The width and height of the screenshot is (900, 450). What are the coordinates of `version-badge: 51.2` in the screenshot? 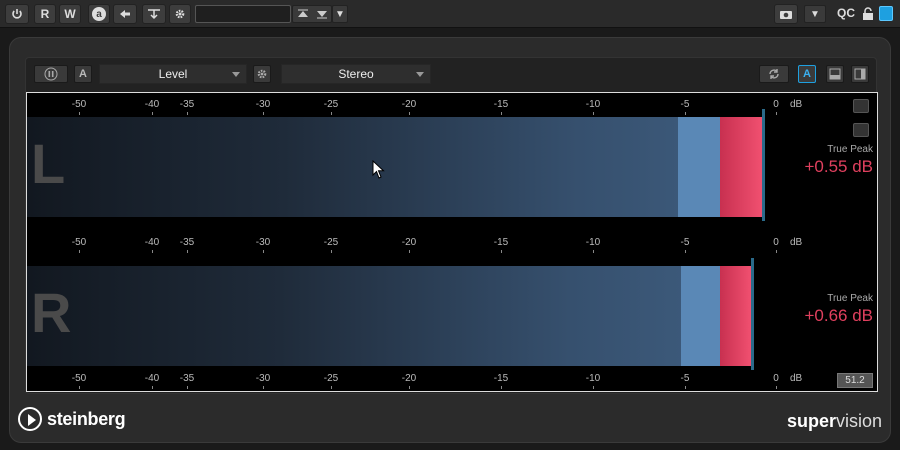 It's located at (855, 380).